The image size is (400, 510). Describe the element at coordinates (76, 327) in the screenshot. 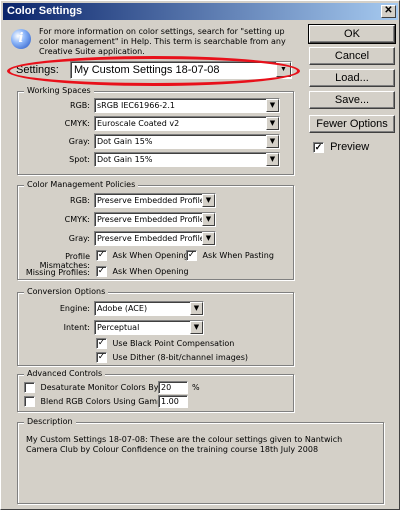

I see `intent-label: Intent:` at that location.